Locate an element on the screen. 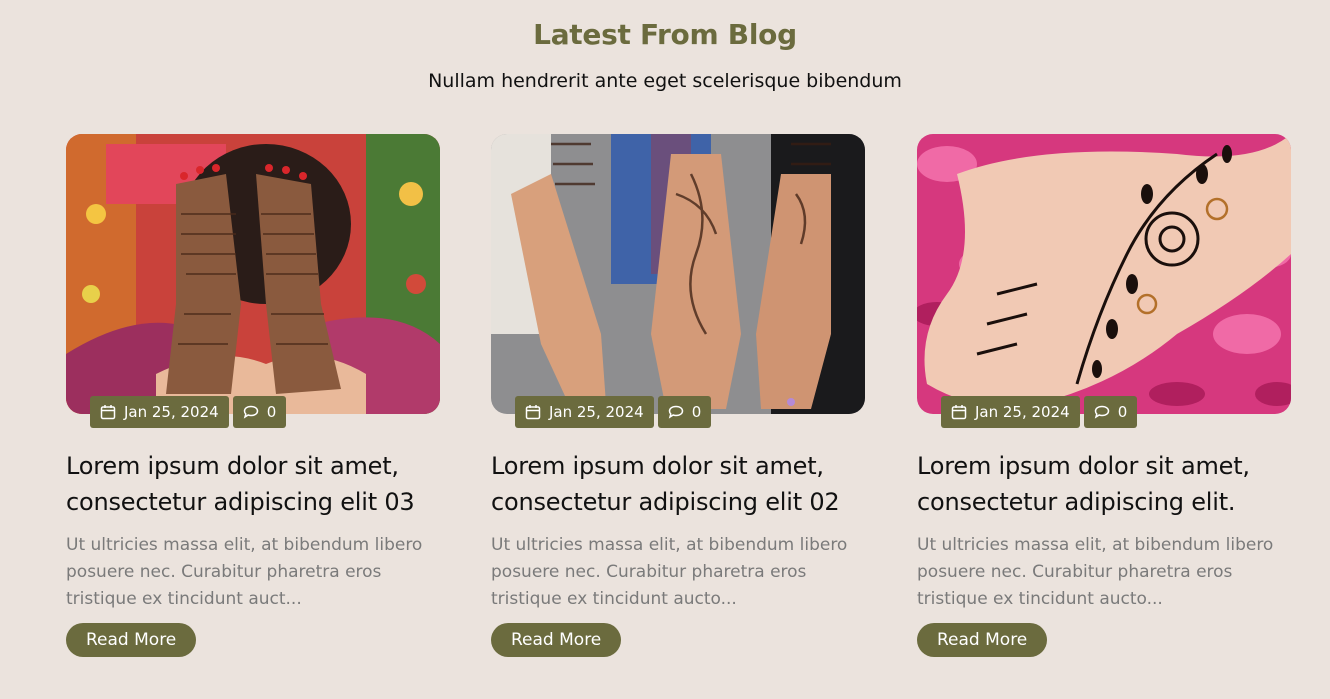  section-title: Latest From Blog is located at coordinates (665, 34).